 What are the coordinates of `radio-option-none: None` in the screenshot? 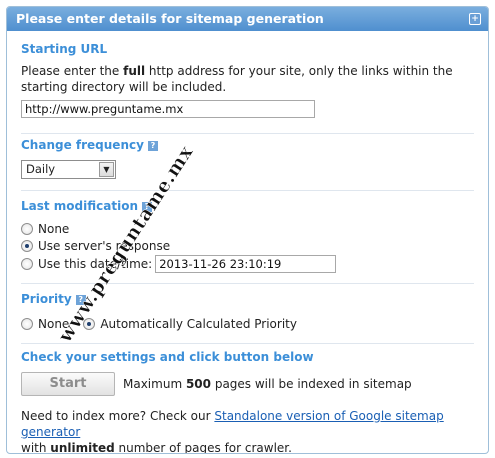 It's located at (247, 229).